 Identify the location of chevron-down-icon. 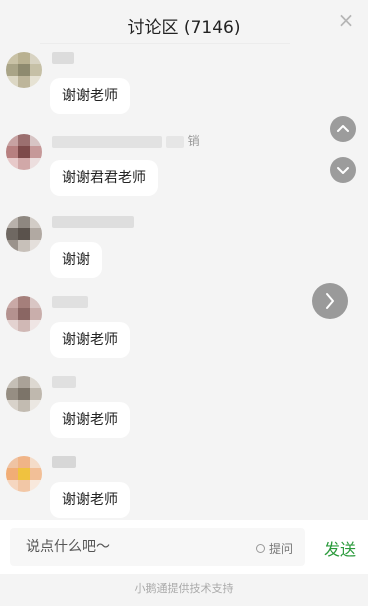
(343, 170).